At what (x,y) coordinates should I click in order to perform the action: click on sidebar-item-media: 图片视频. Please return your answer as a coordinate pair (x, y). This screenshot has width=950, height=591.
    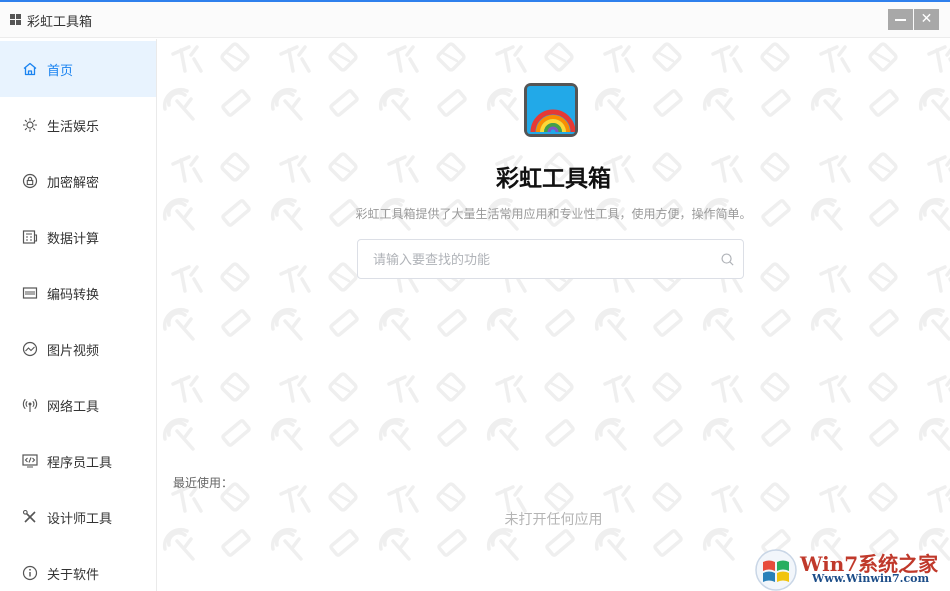
    Looking at the image, I should click on (78, 349).